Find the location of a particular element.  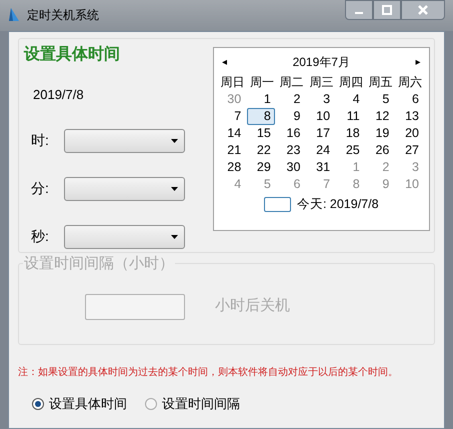

mode-radio: 设置时间间隔 is located at coordinates (192, 404).